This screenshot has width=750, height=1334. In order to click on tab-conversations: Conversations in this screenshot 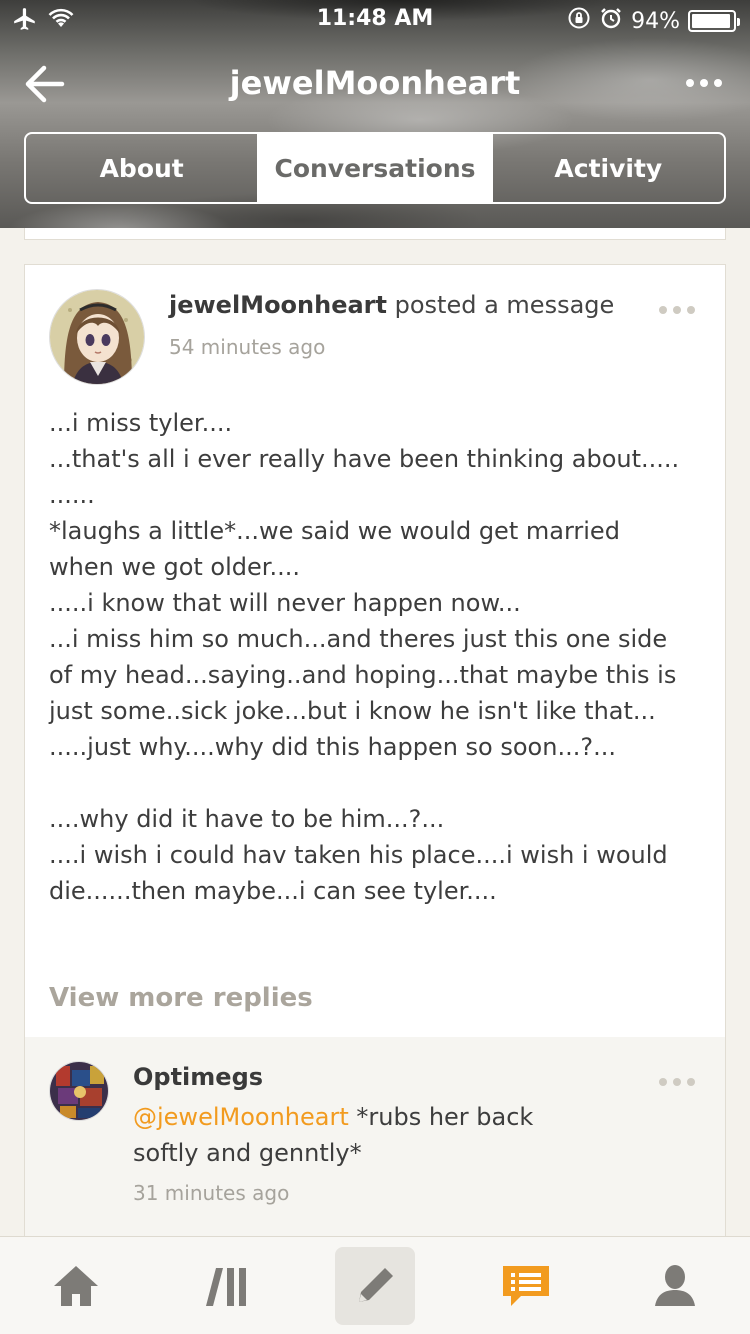, I will do `click(376, 168)`.